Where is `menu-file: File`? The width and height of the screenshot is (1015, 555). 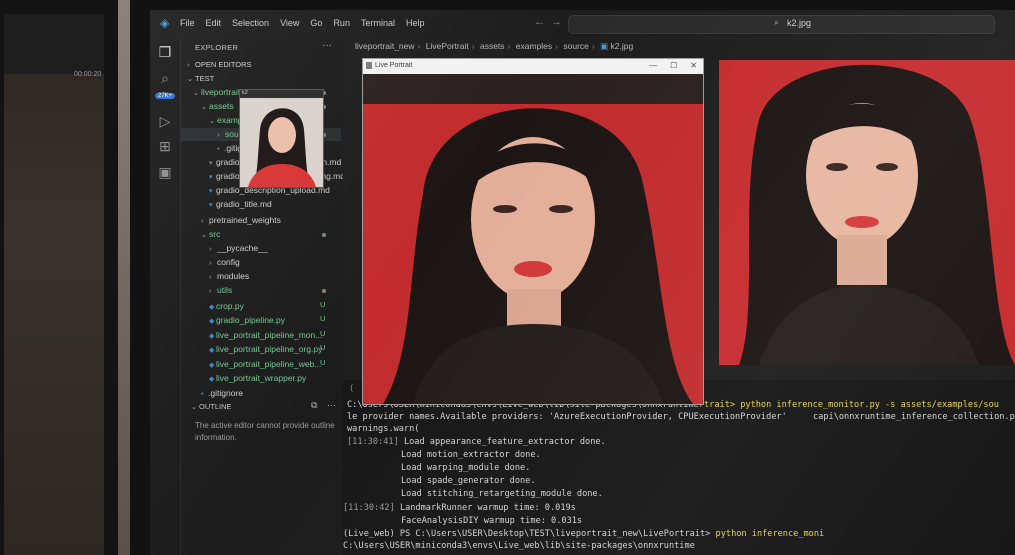 menu-file: File is located at coordinates (187, 23).